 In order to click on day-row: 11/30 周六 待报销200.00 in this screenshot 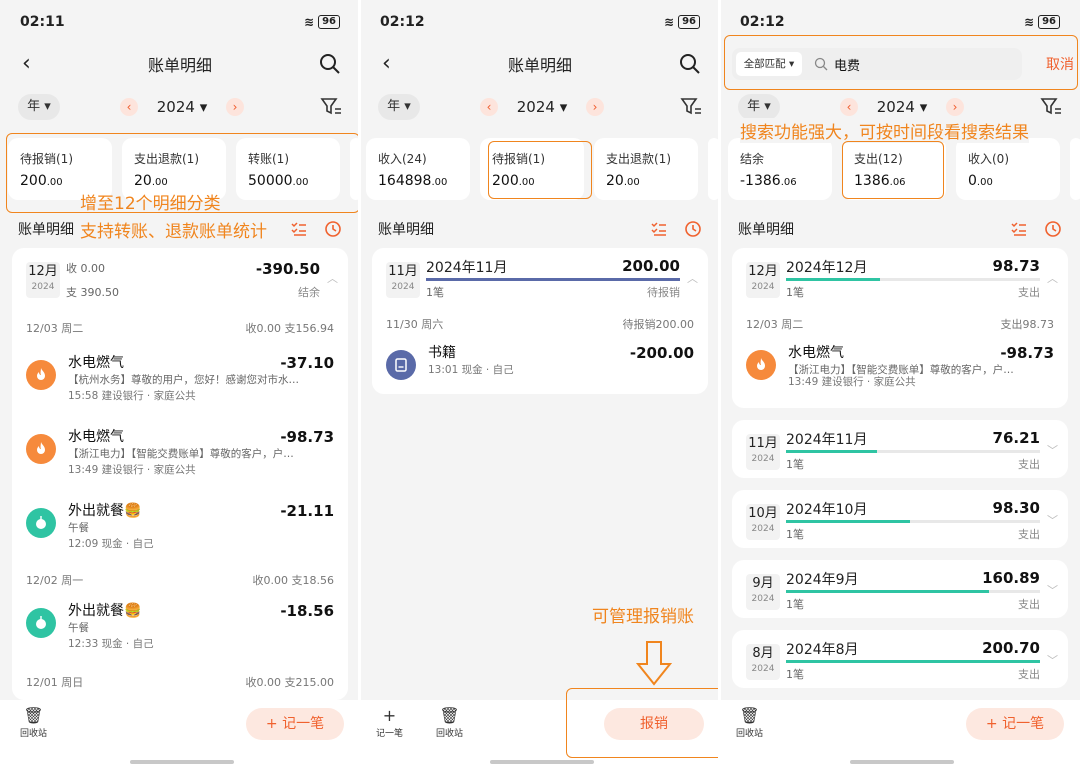, I will do `click(540, 324)`.